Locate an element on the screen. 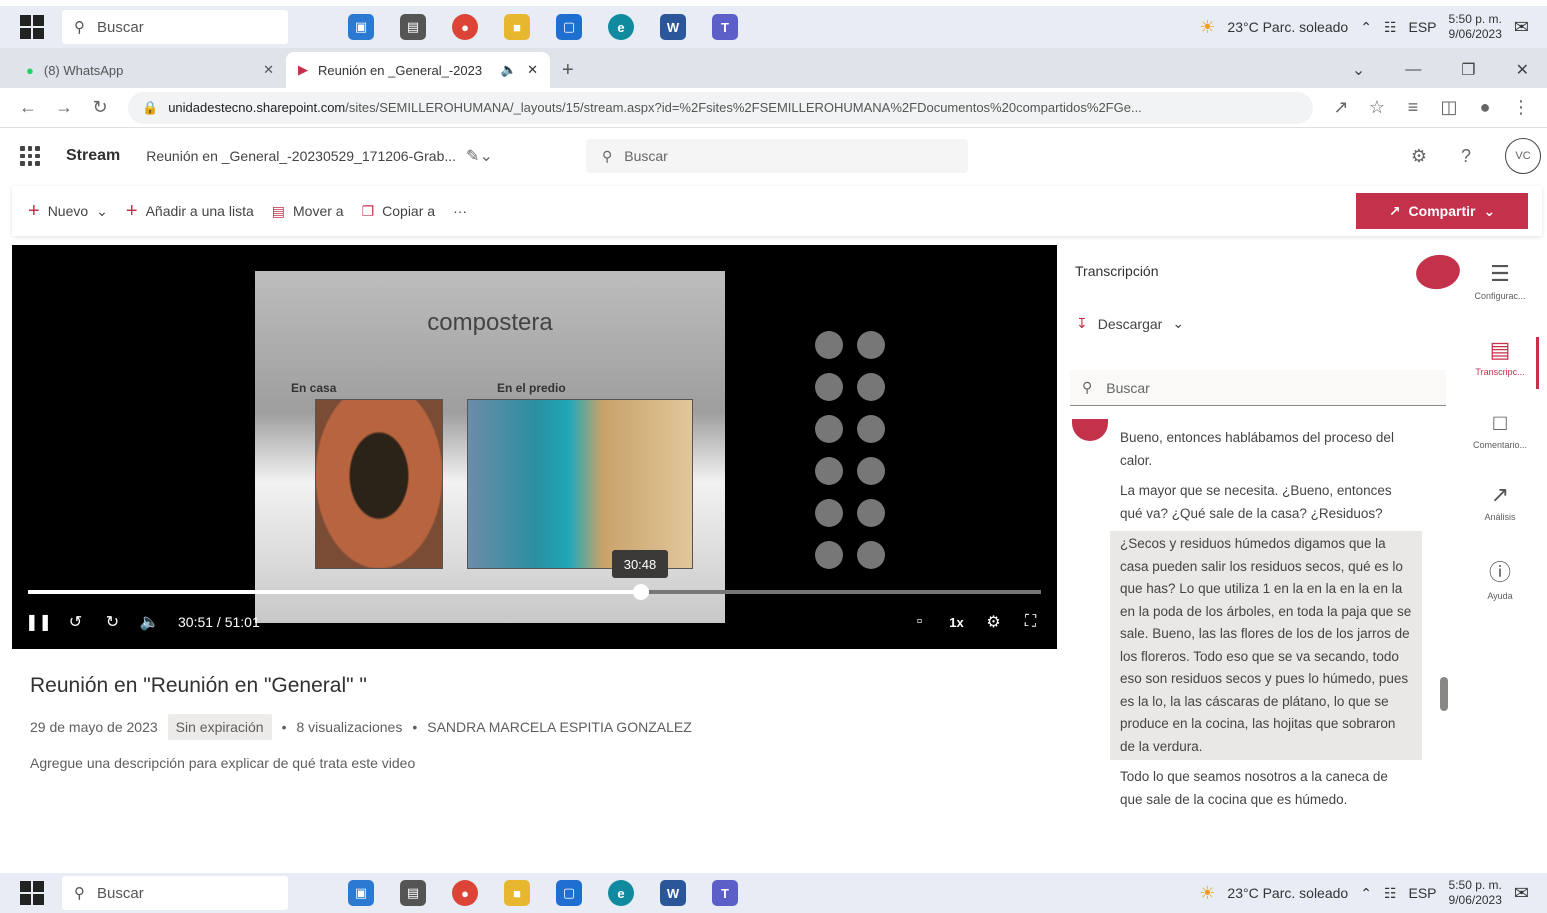 Image resolution: width=1547 pixels, height=913 pixels. seek-bar is located at coordinates (534, 592).